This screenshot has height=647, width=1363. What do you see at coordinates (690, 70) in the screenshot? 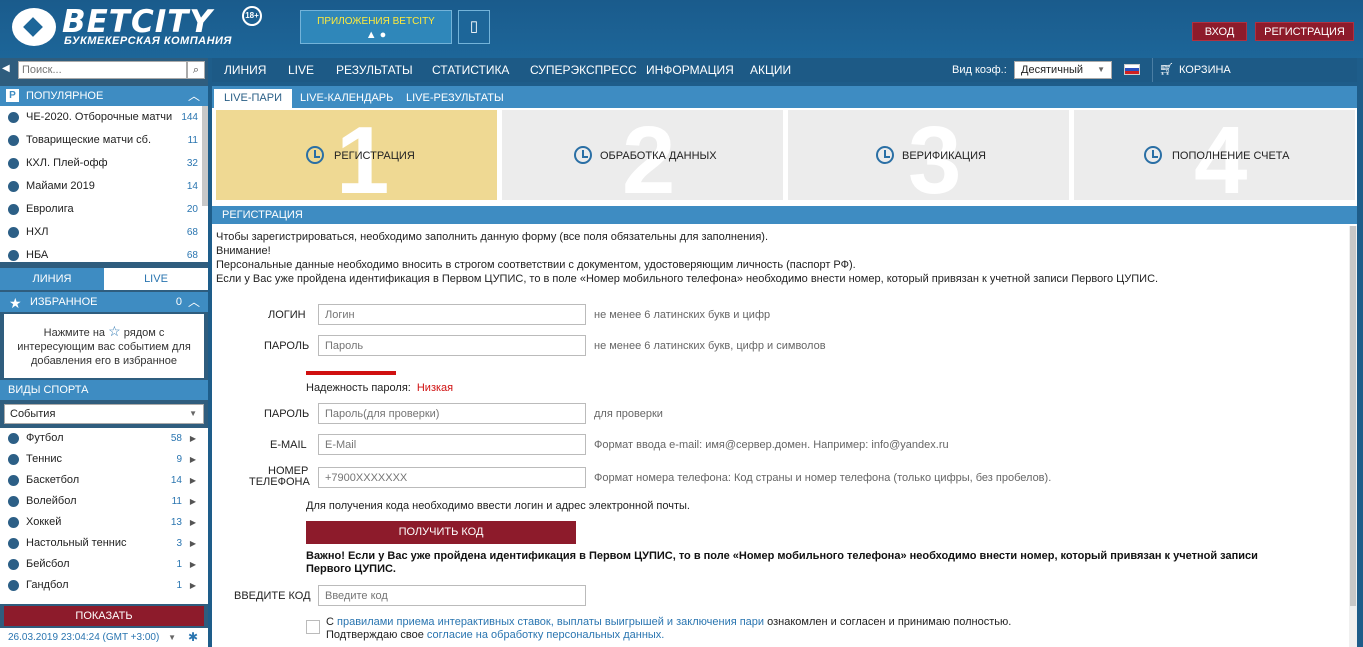
I see `nav-item-information: ИНФОРМАЦИЯ` at bounding box center [690, 70].